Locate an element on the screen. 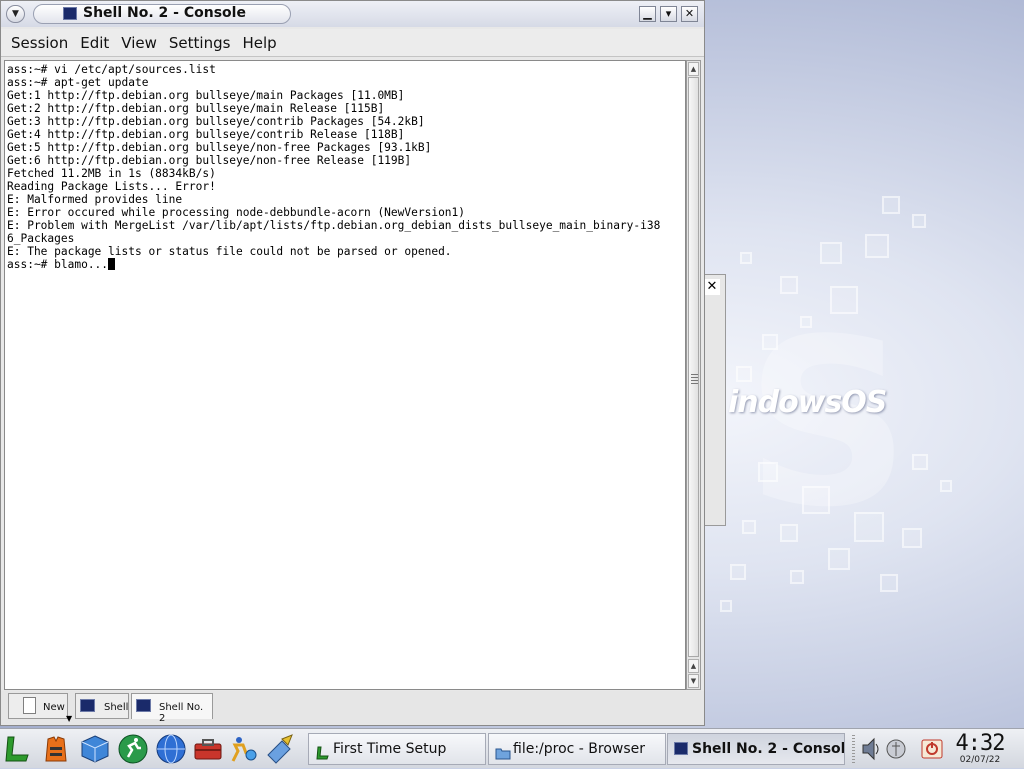 This screenshot has width=1024, height=769. minimize-button: ▁ is located at coordinates (647, 14).